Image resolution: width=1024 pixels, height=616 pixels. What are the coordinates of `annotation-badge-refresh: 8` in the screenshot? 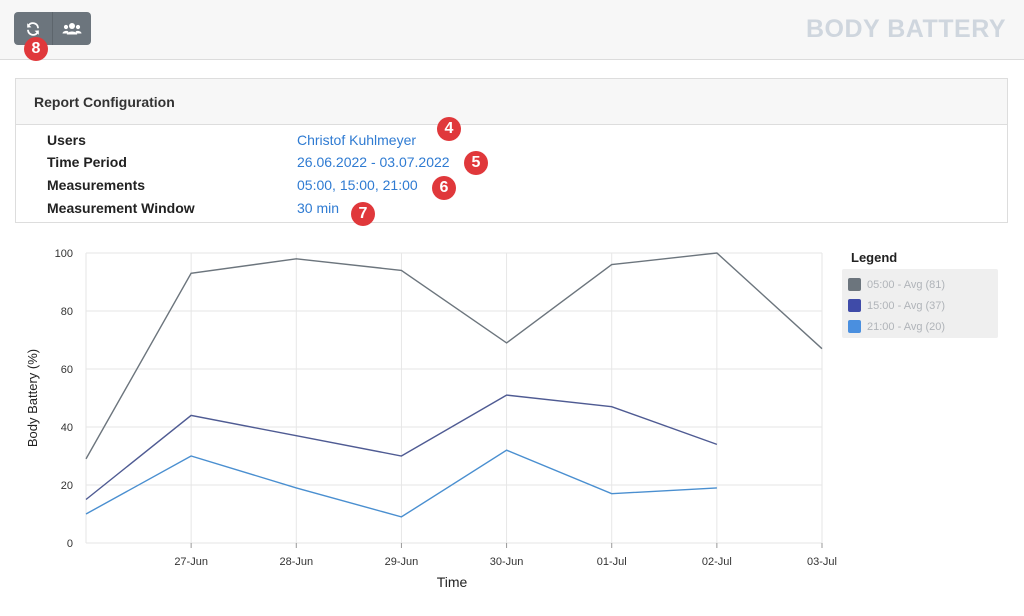 It's located at (36, 49).